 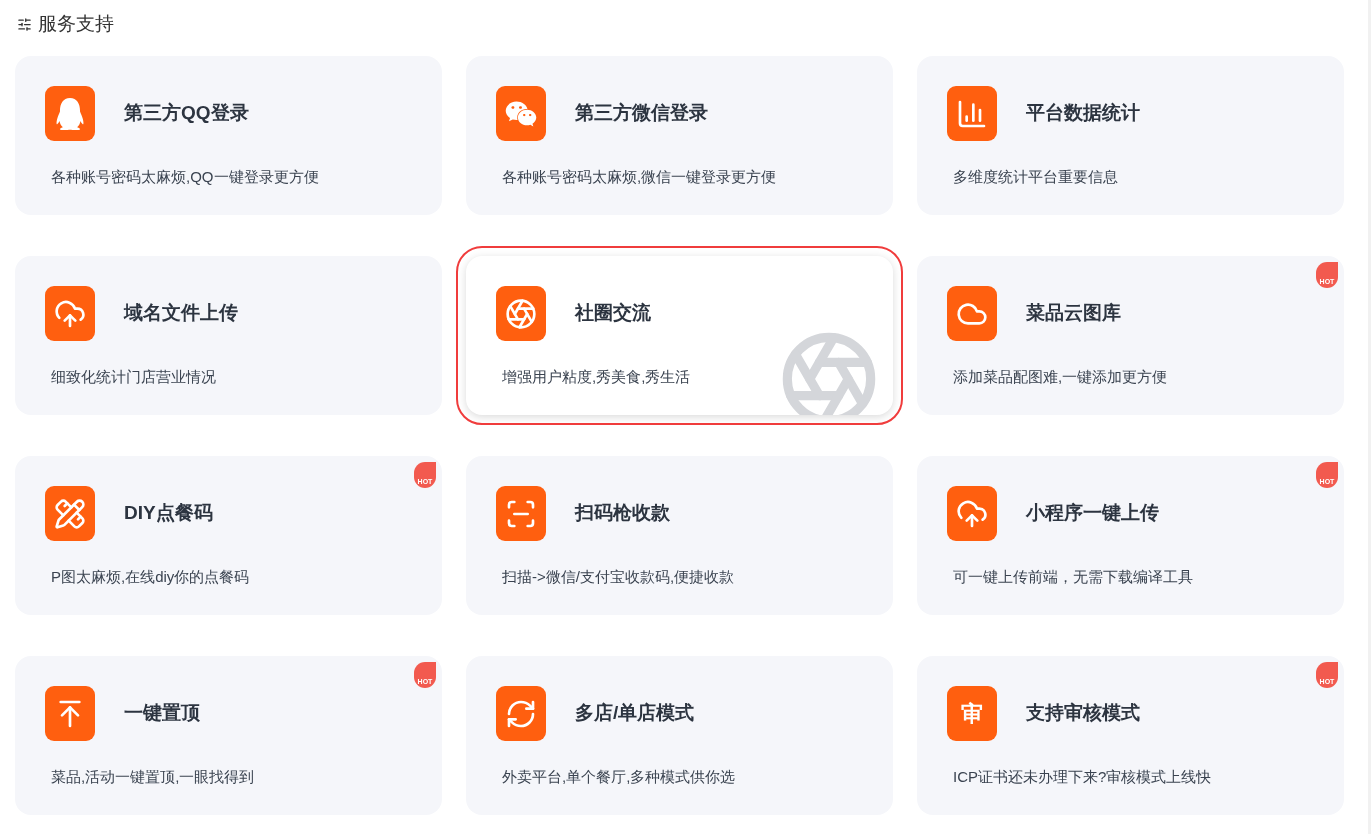 I want to click on card-title: 社圈交流, so click(x=613, y=313).